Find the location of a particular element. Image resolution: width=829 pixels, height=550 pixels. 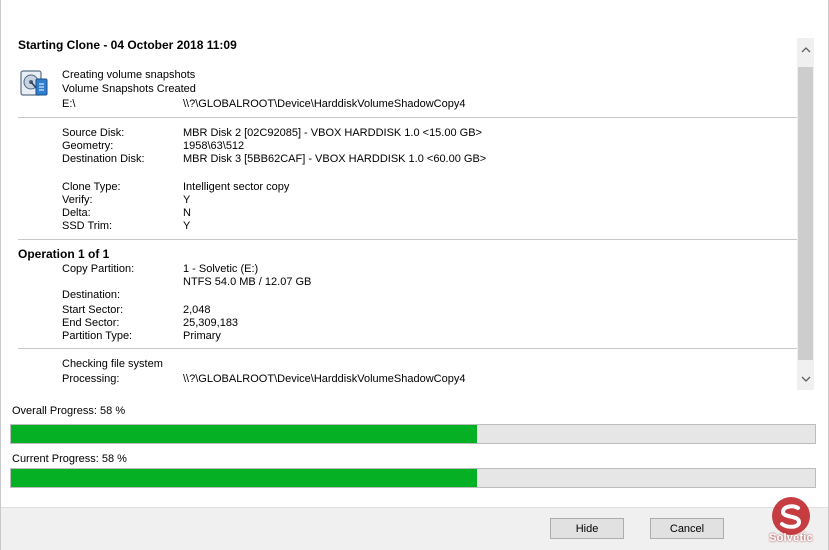

copy-partition-value: 1 - Solvetic (E:) is located at coordinates (221, 269).